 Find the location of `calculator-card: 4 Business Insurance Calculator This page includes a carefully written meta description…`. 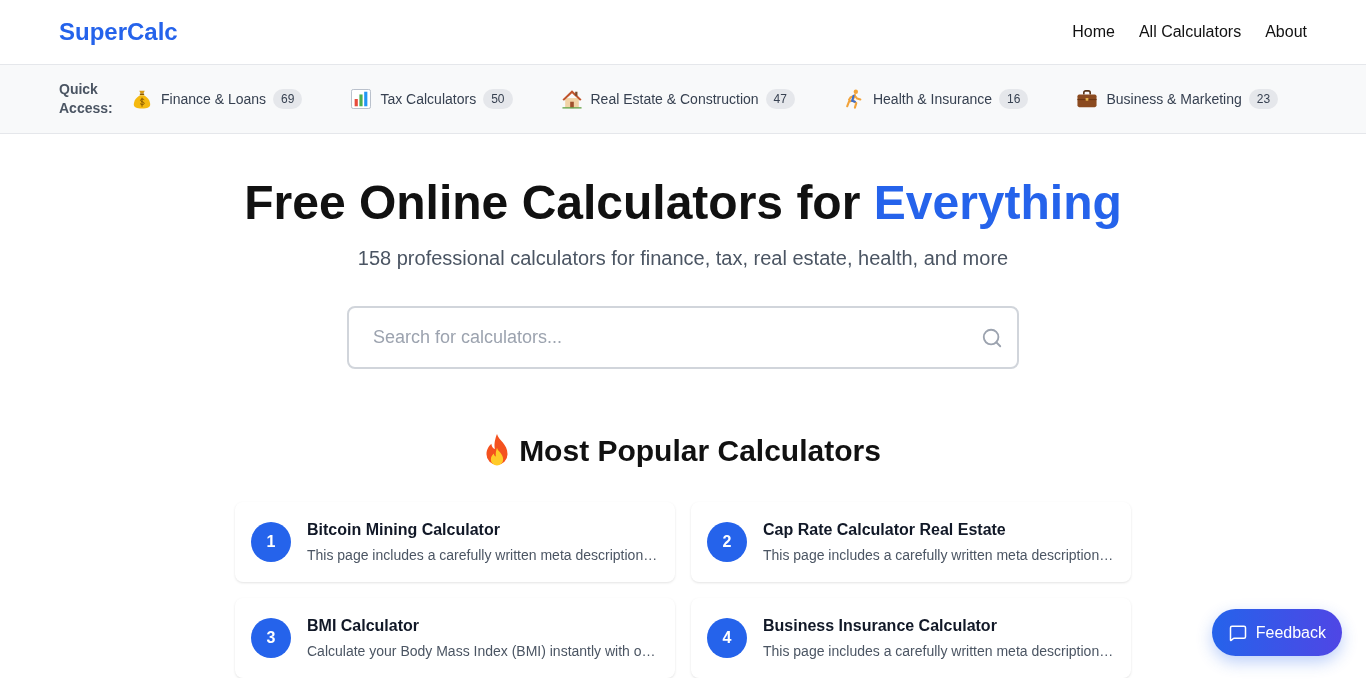

calculator-card: 4 Business Insurance Calculator This page includes a carefully written meta description… is located at coordinates (911, 638).